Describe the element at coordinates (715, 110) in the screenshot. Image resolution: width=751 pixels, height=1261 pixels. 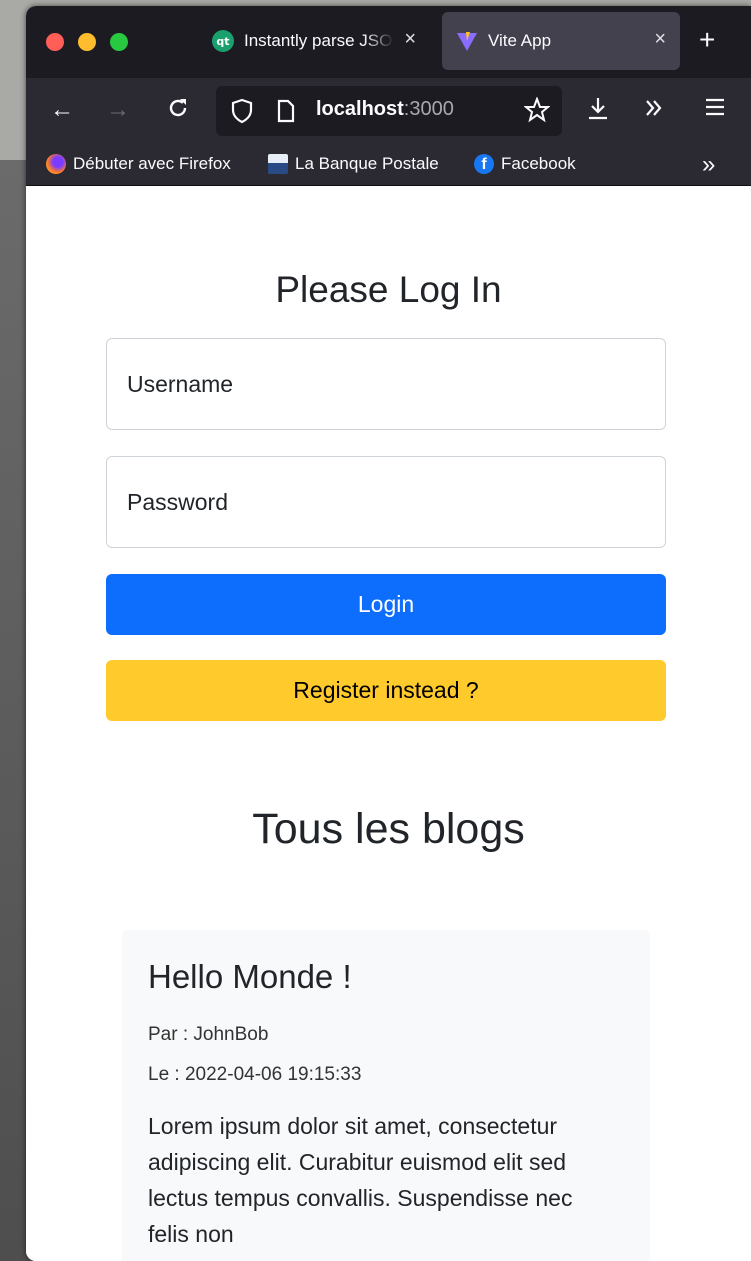
I see `menu-hamburger-icon` at that location.